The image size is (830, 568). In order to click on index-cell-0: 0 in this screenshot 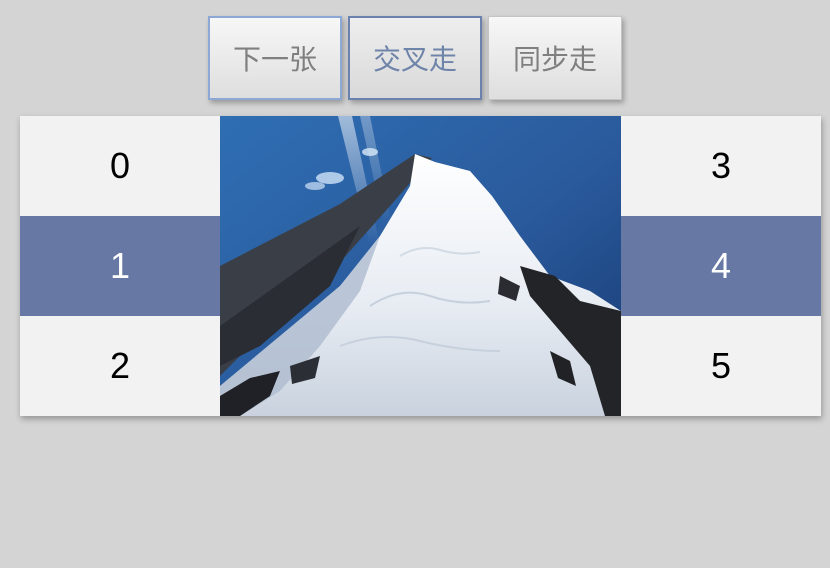, I will do `click(120, 166)`.